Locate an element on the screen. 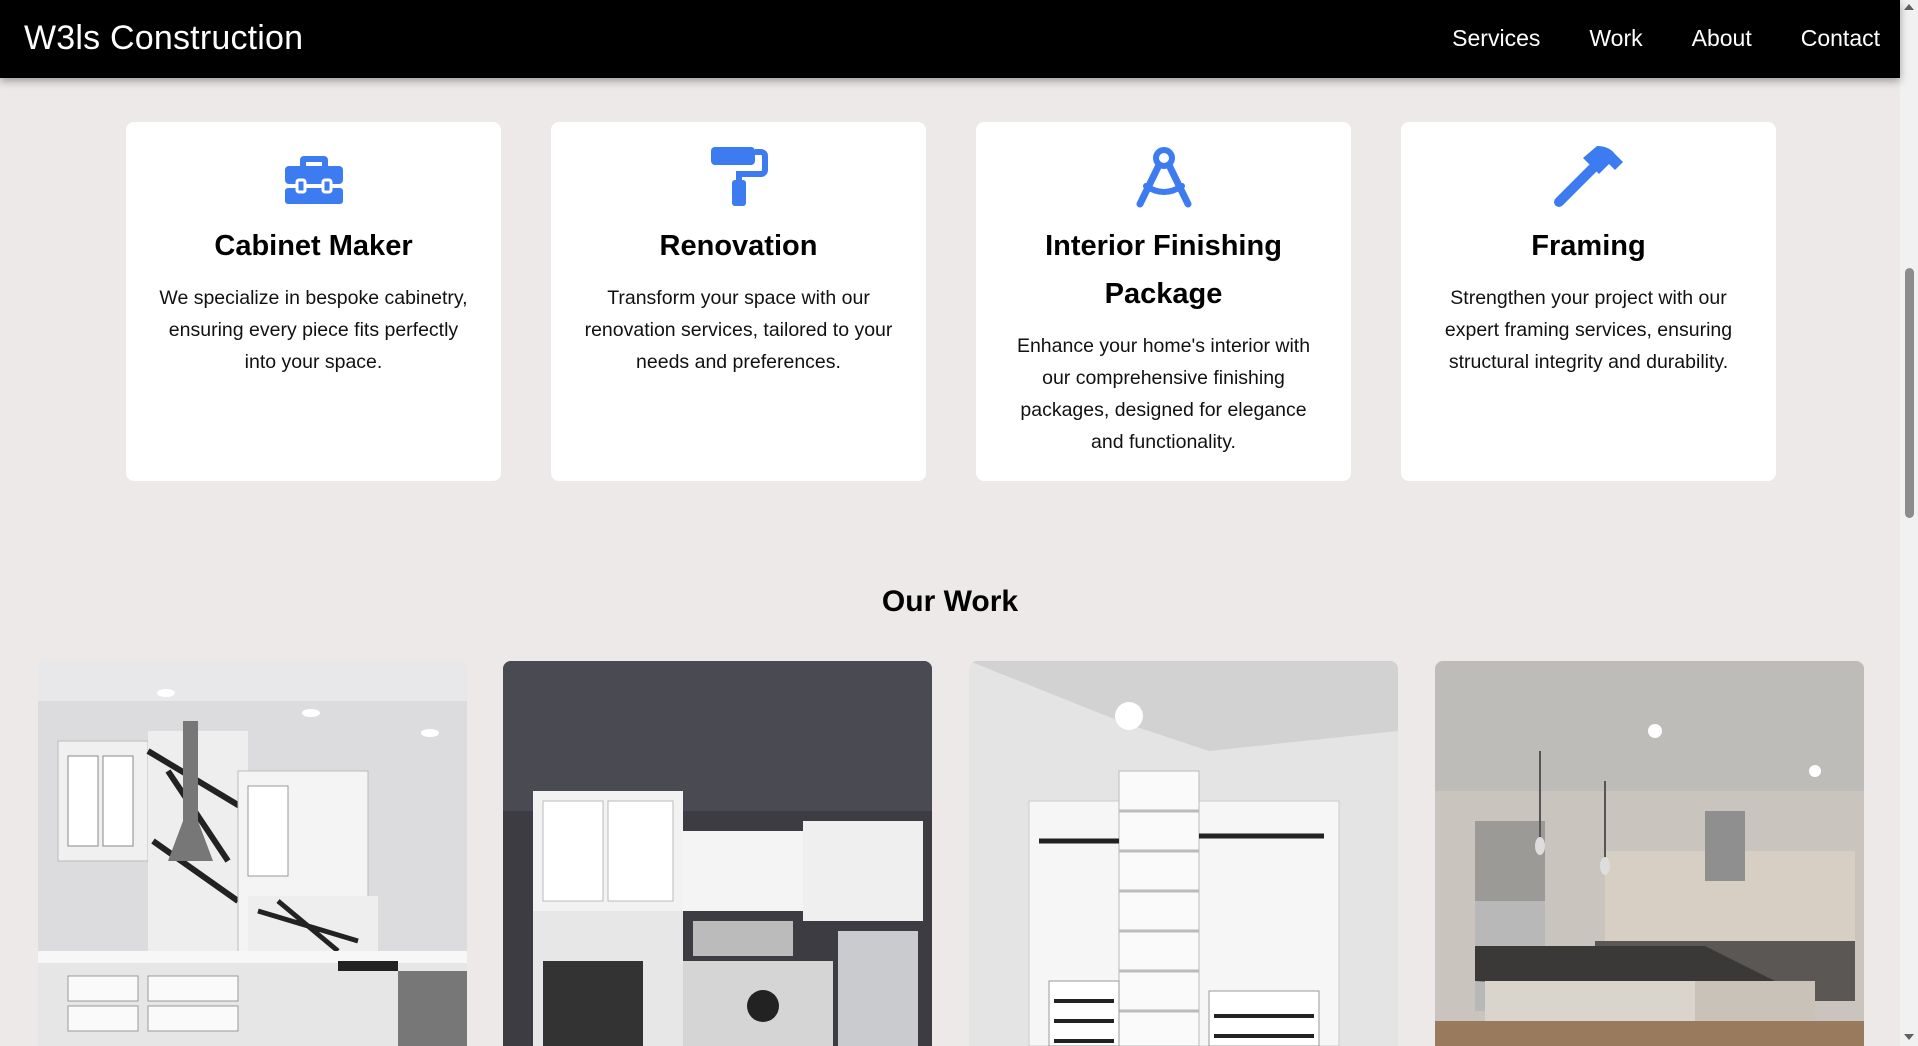 The width and height of the screenshot is (1918, 1046). service-card-title: Framing is located at coordinates (1588, 246).